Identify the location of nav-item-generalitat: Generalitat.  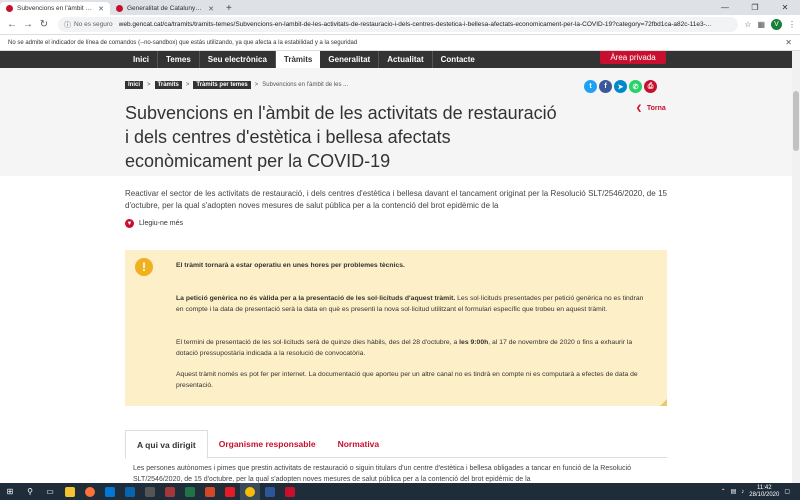
(350, 59).